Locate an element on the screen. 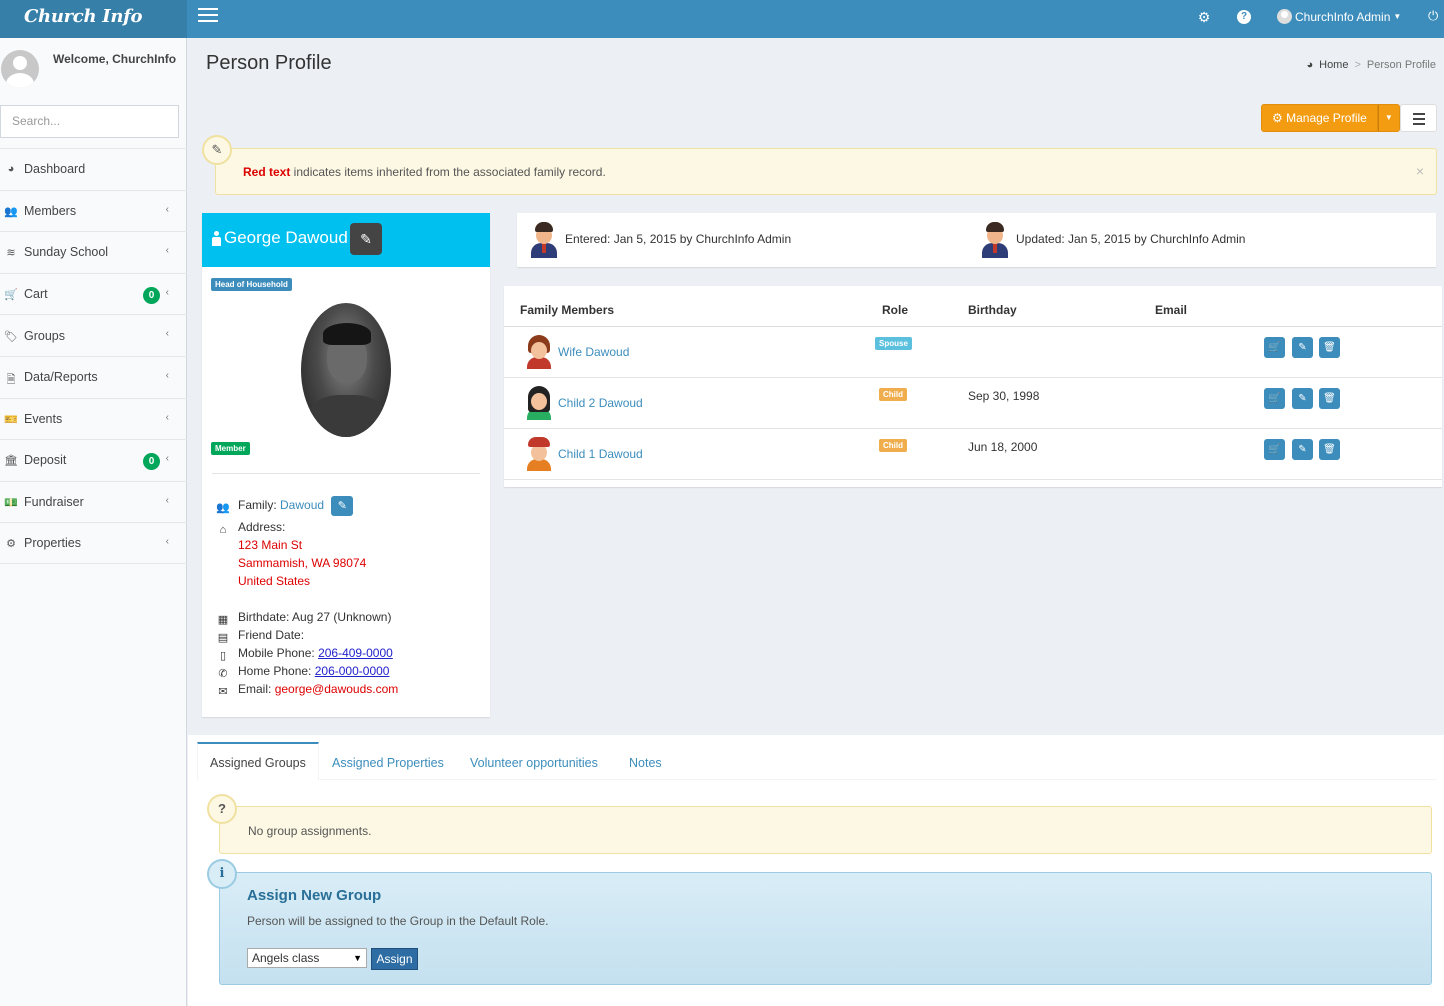 The width and height of the screenshot is (1444, 1006). home-phone-link: 206-000-0000 is located at coordinates (352, 671).